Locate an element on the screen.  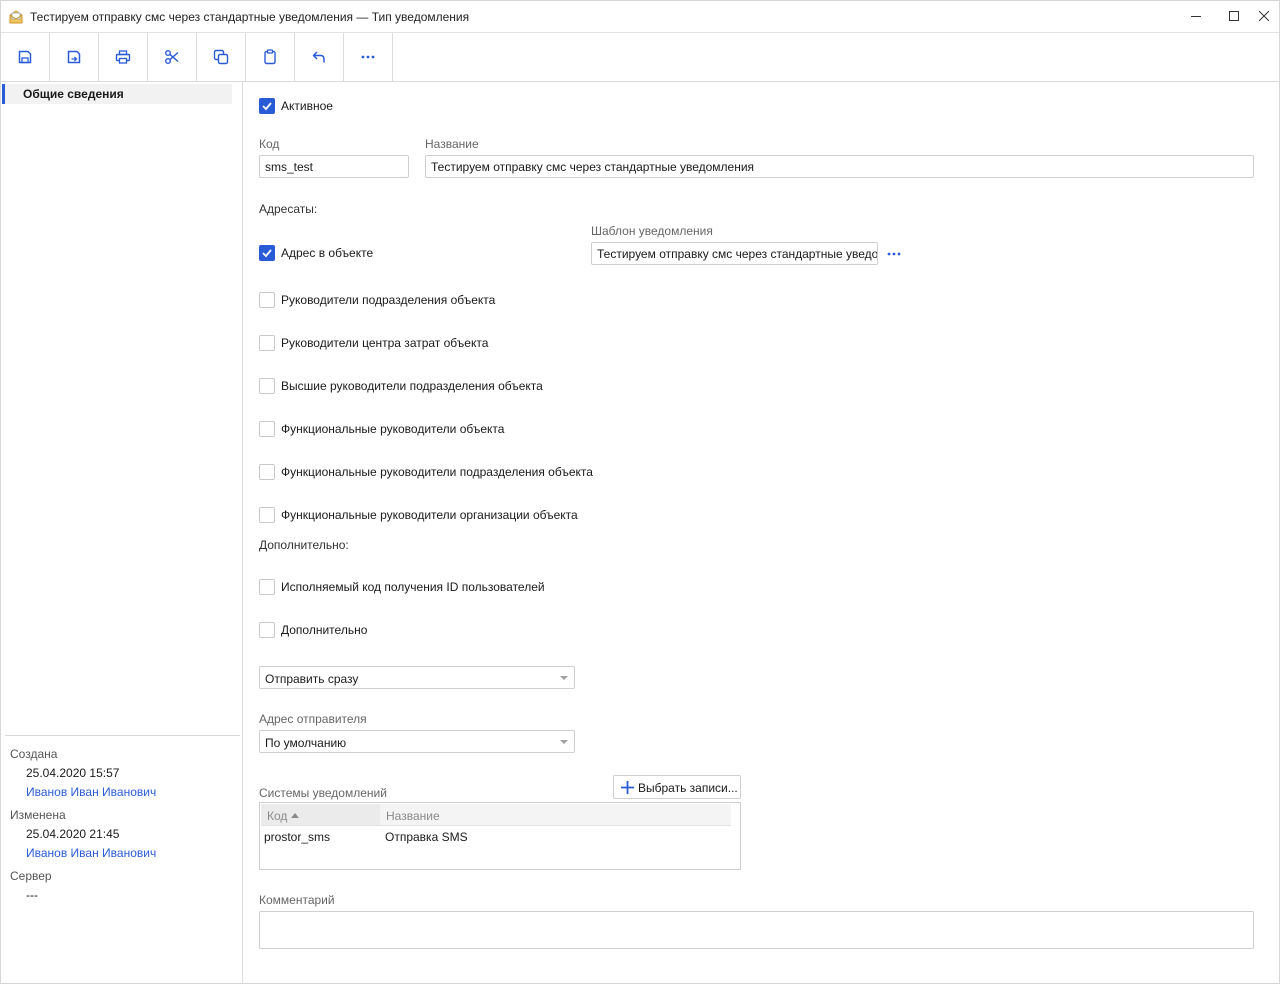
undo-button is located at coordinates (319, 57).